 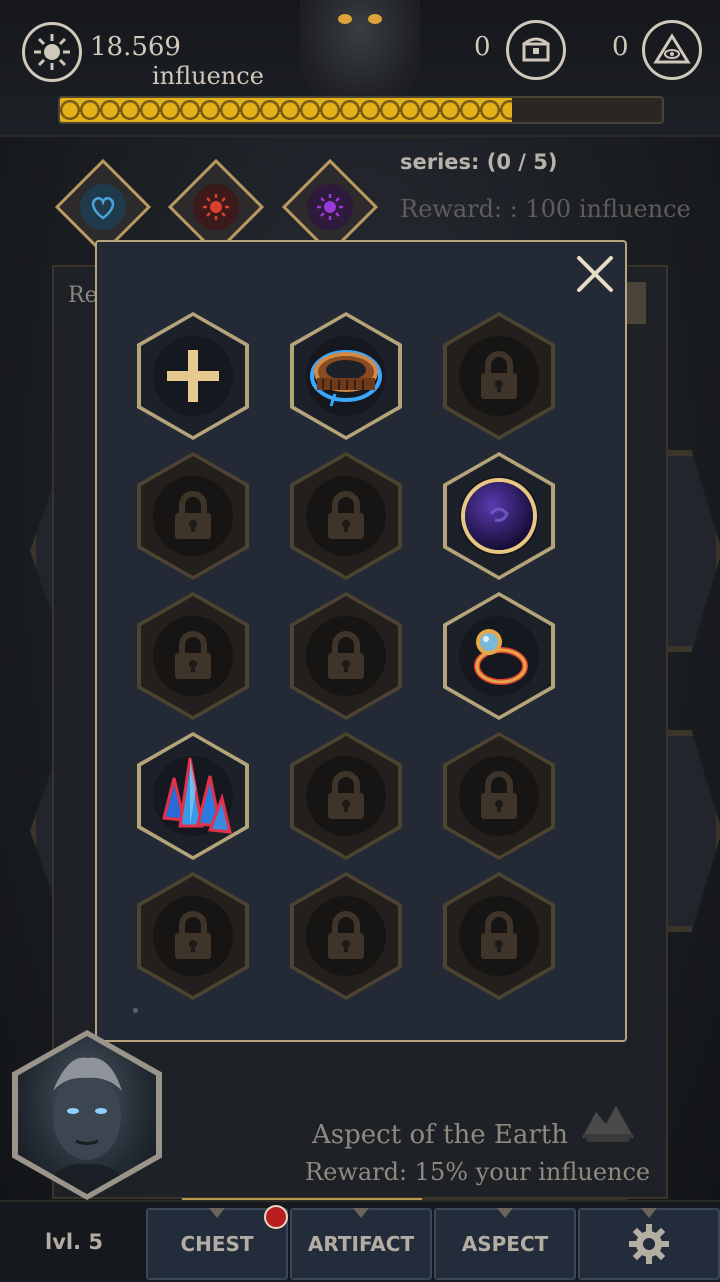 I want to click on tab-artifact-label: ARTIFACT, so click(x=361, y=1244).